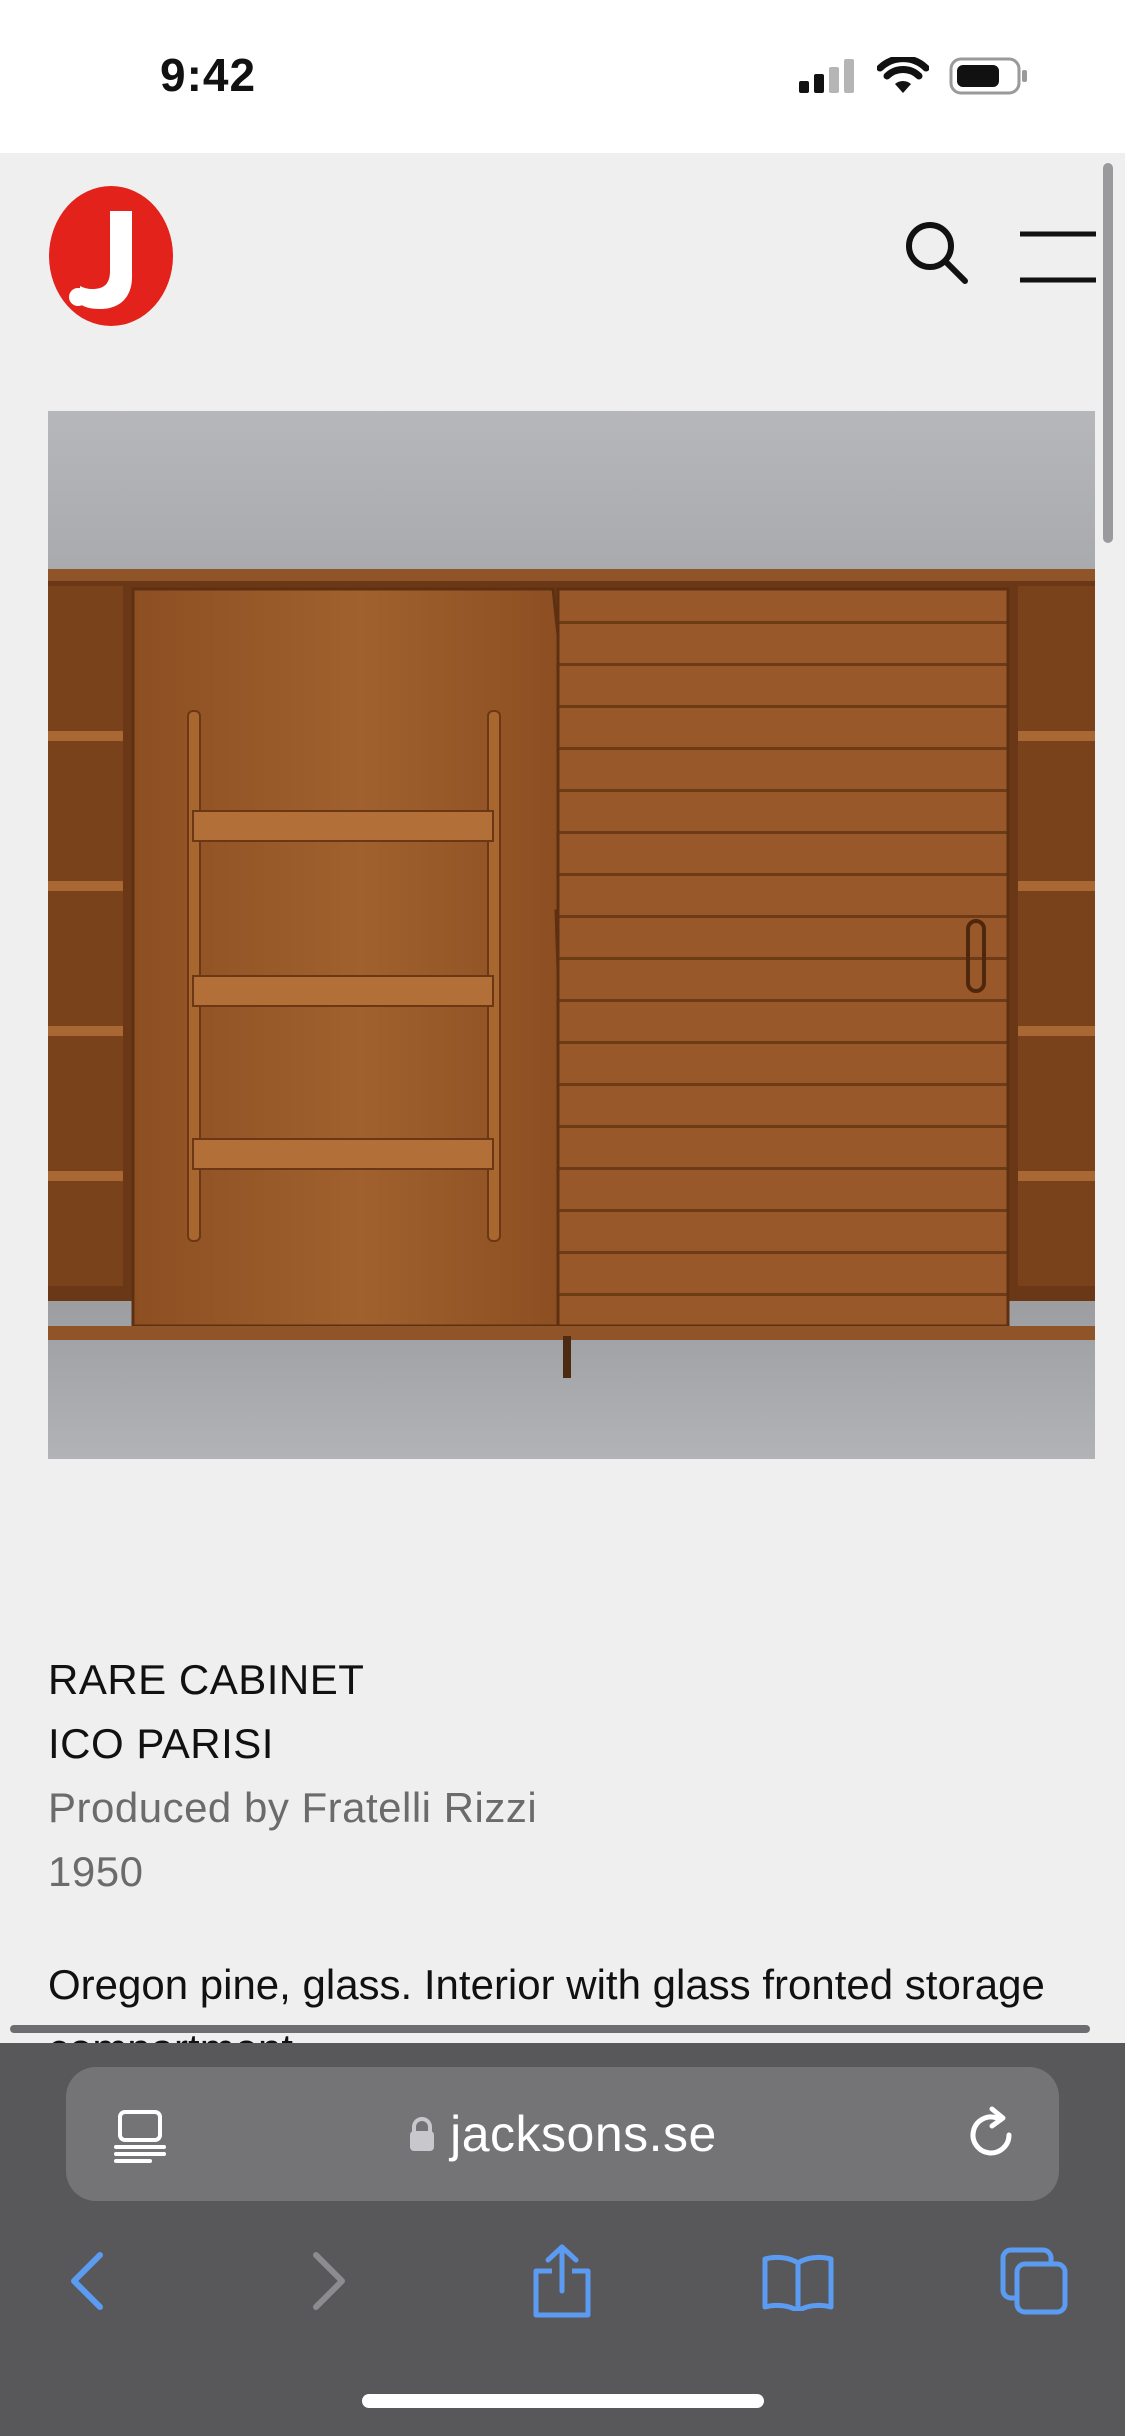  I want to click on product-year: 1950, so click(96, 1871).